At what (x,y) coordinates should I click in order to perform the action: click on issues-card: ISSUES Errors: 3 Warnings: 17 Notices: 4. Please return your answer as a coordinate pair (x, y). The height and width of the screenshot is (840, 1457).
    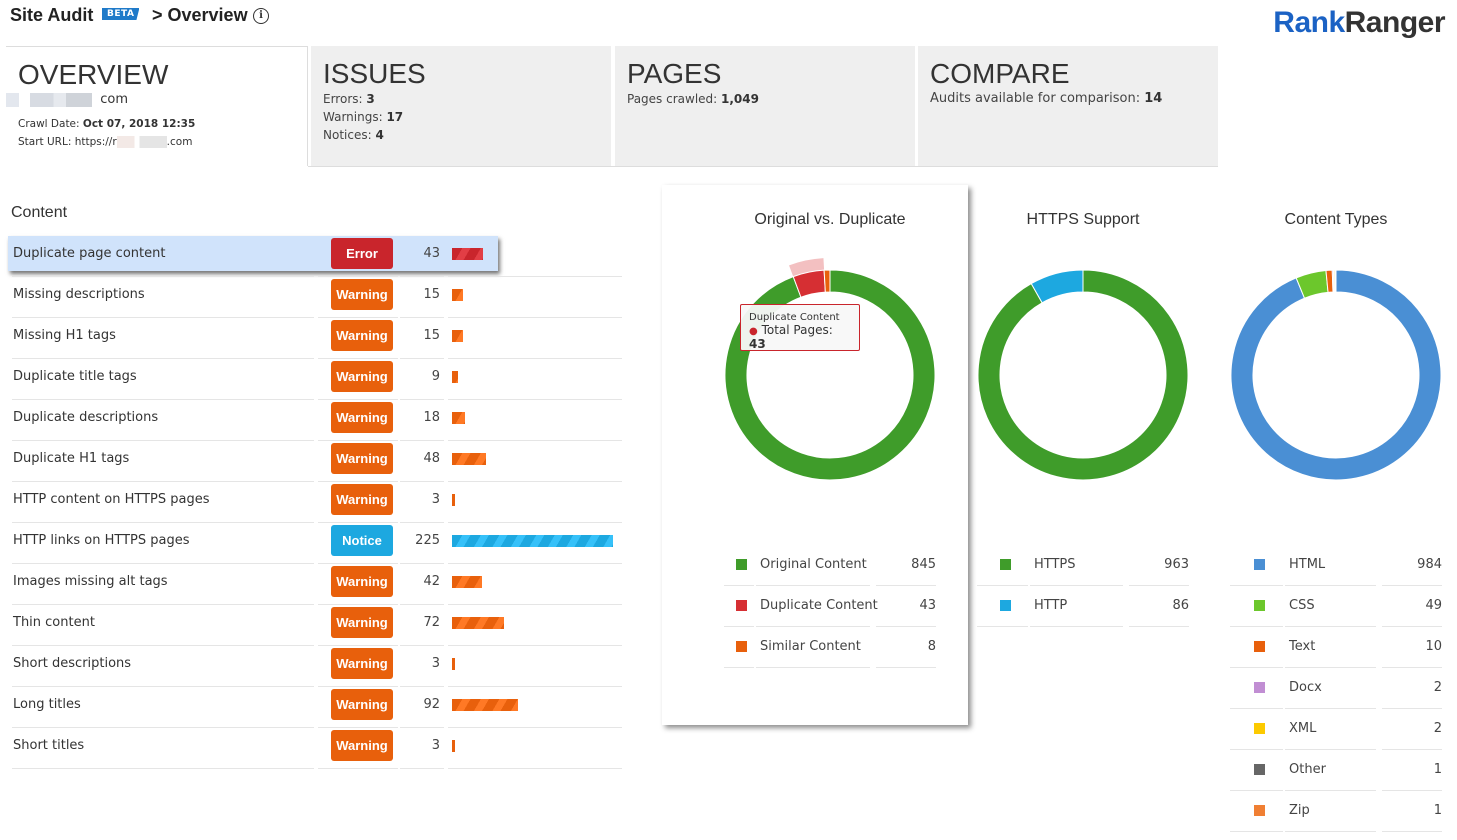
    Looking at the image, I should click on (461, 106).